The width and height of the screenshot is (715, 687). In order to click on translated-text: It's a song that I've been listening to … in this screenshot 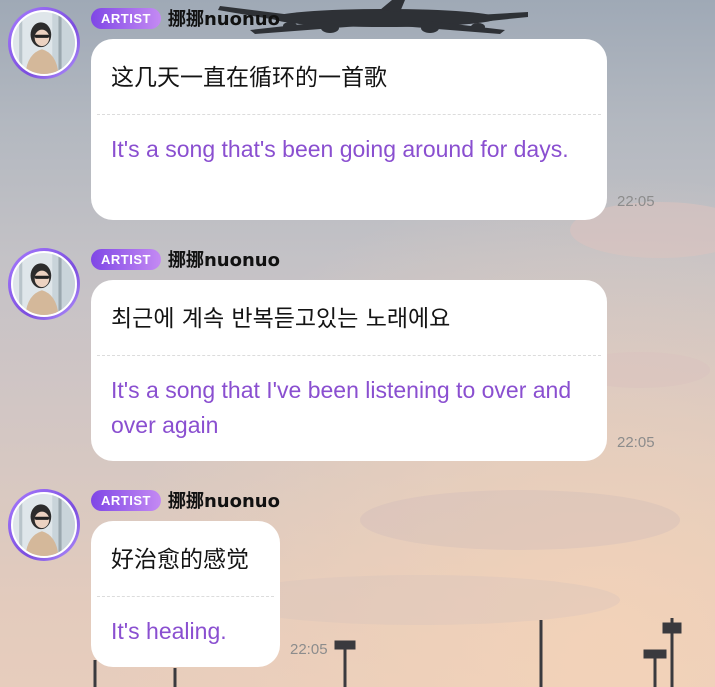, I will do `click(341, 407)`.